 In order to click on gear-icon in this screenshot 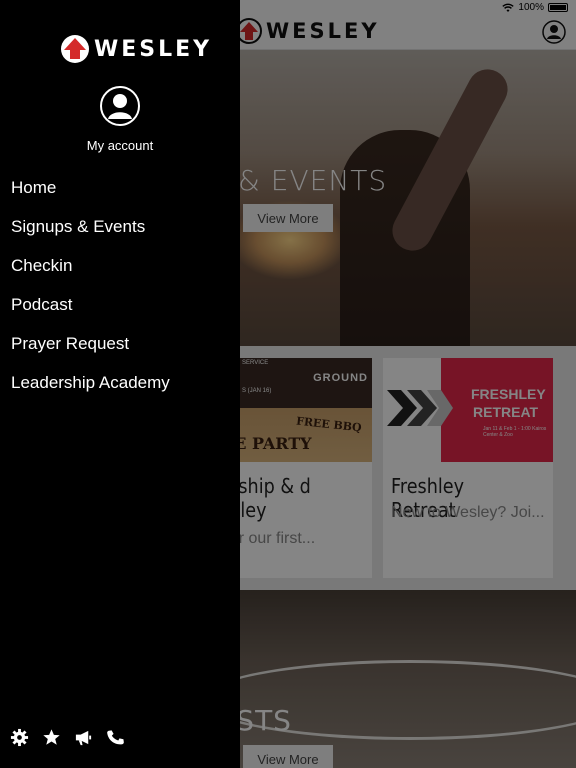, I will do `click(19, 737)`.